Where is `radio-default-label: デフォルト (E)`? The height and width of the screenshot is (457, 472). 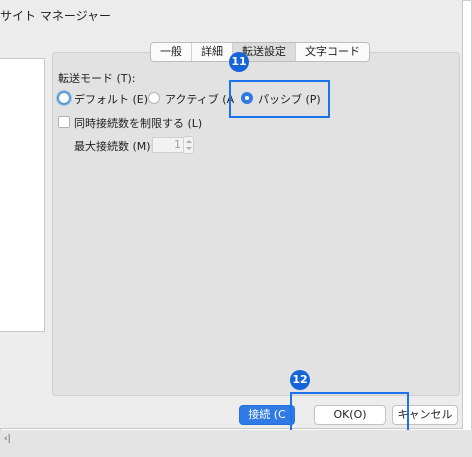 radio-default-label: デフォルト (E) is located at coordinates (111, 99).